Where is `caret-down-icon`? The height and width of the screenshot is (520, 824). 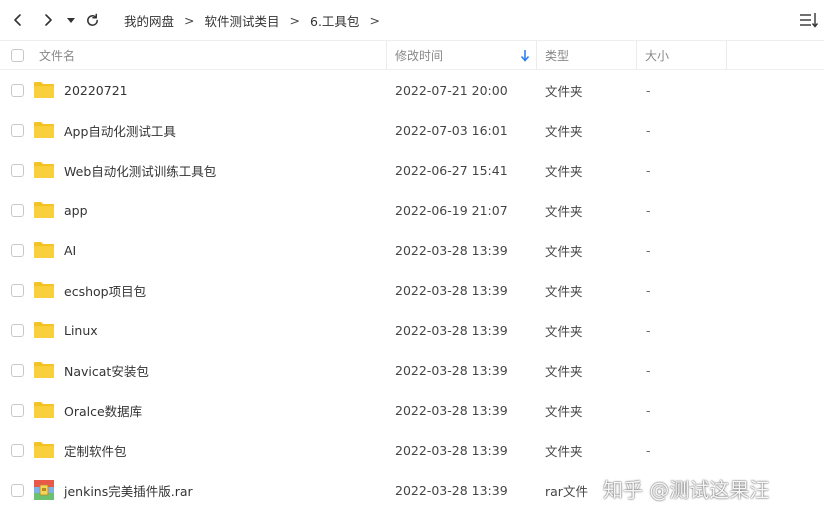 caret-down-icon is located at coordinates (71, 20).